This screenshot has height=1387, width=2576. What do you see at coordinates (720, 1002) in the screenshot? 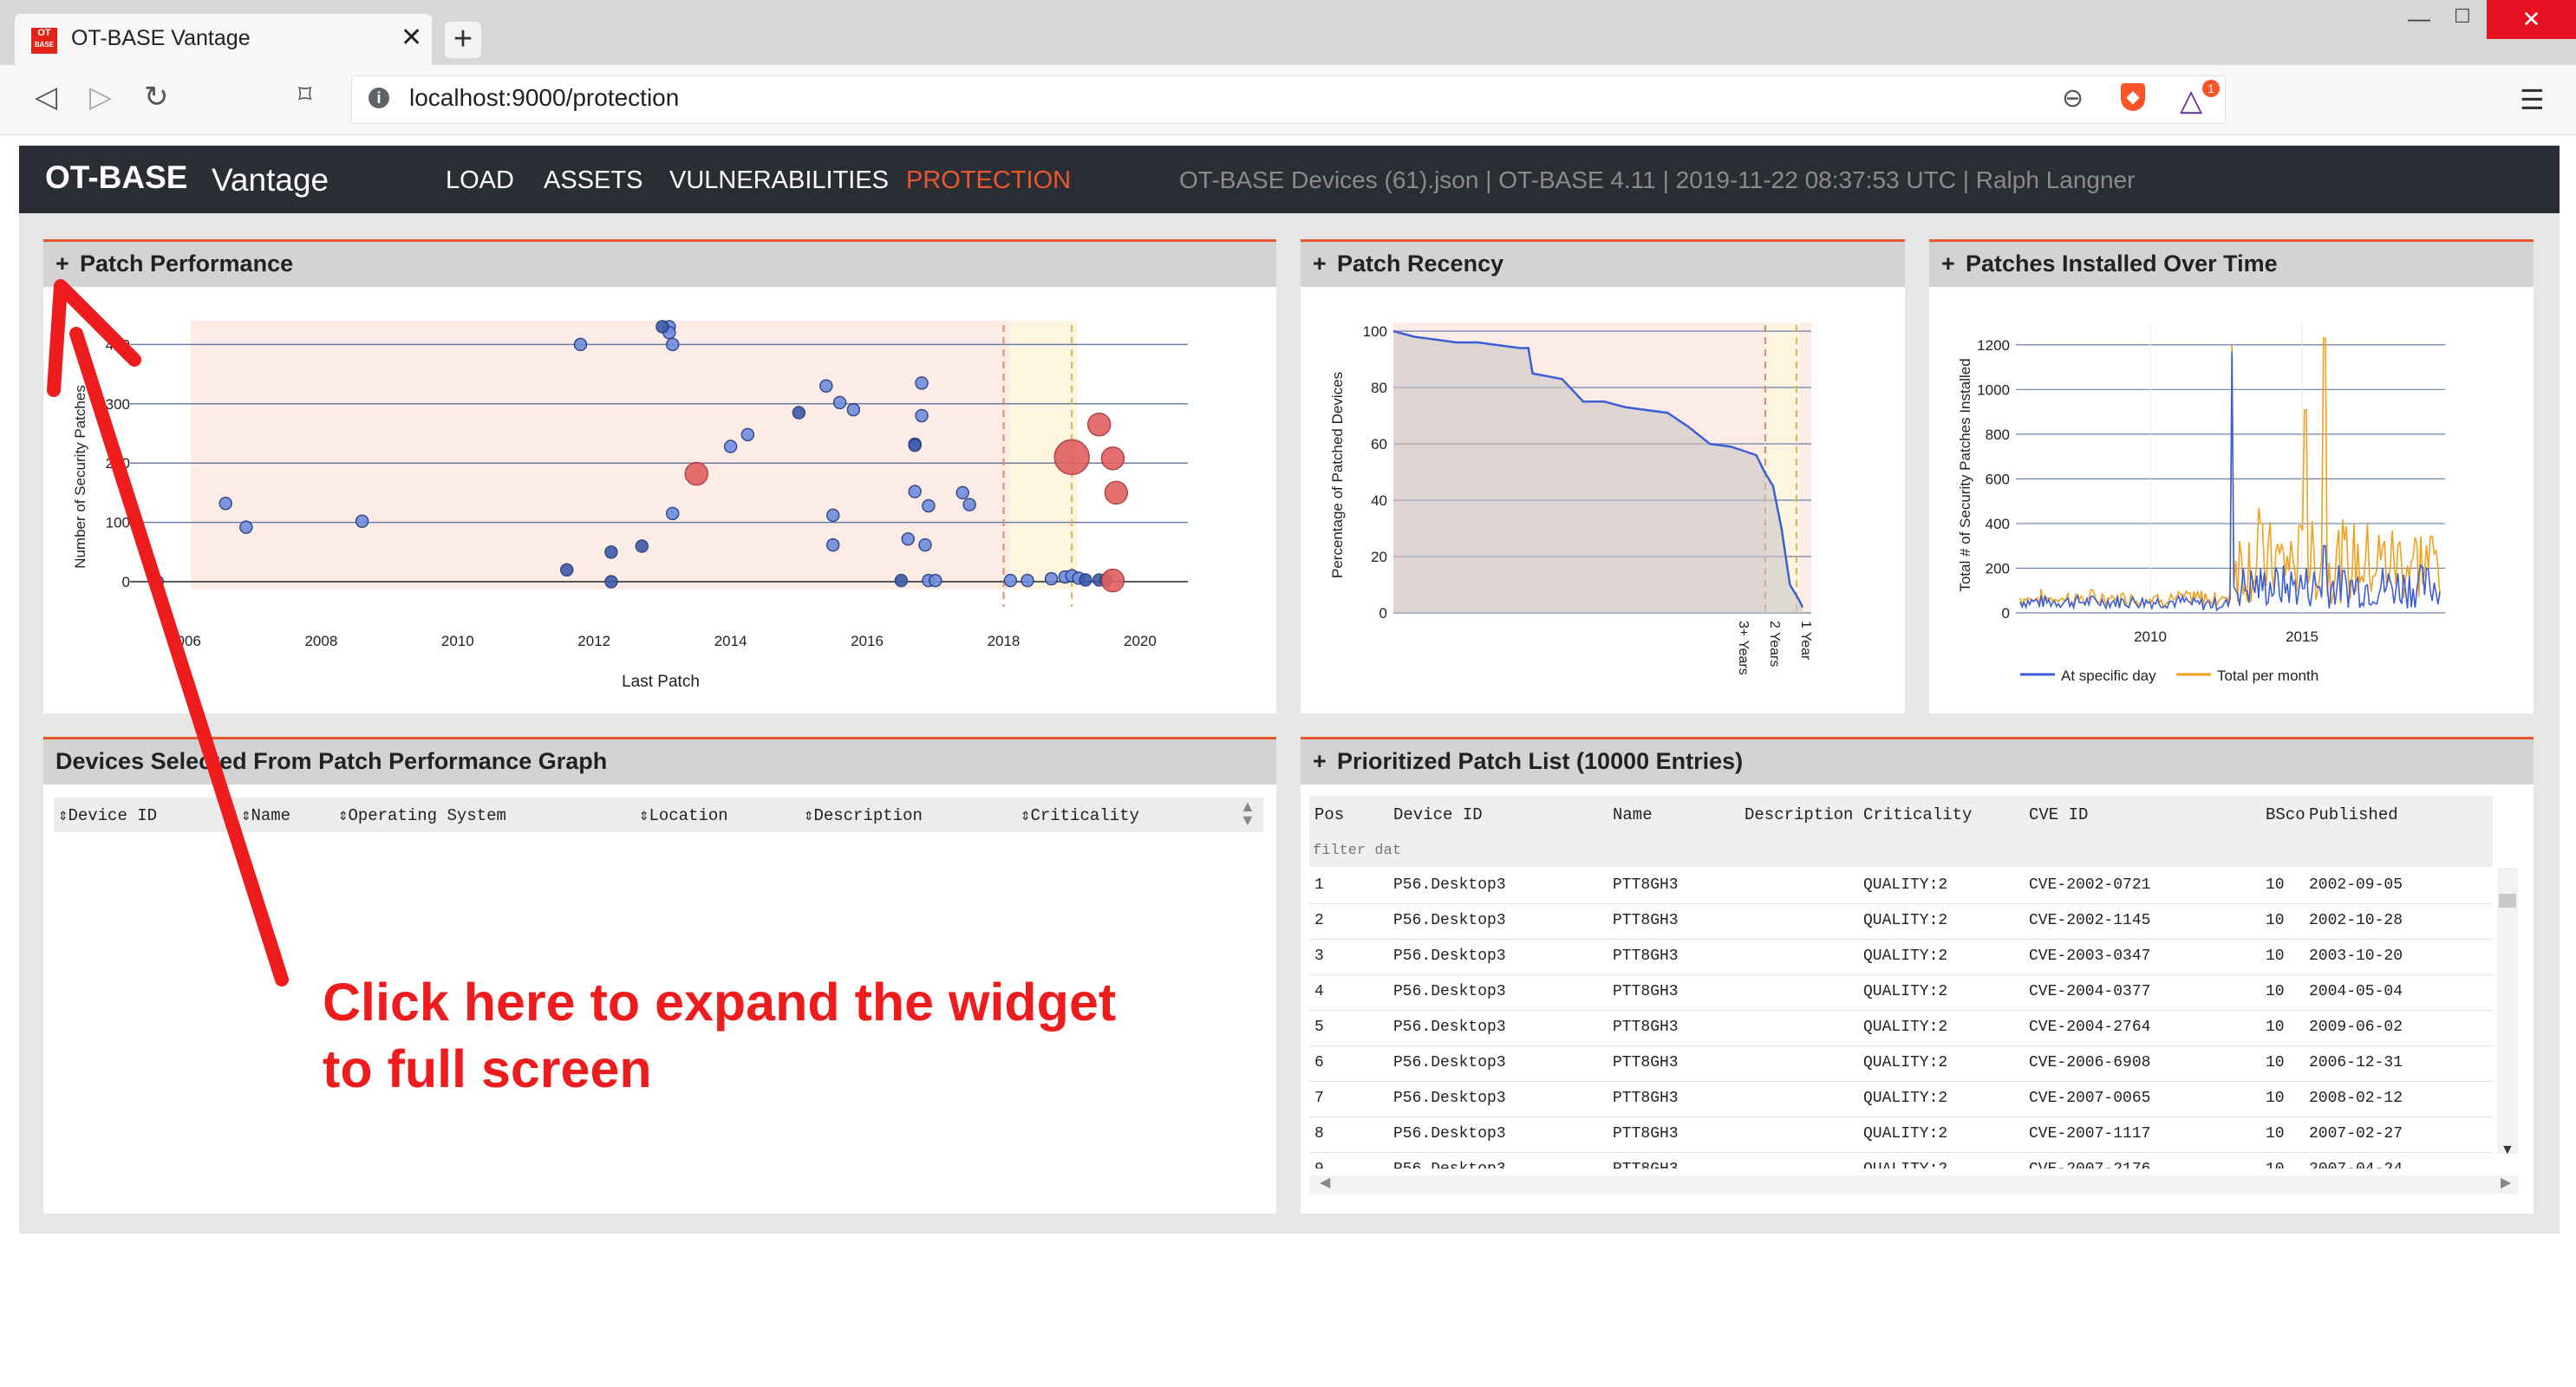
I see `annotation-line-1: Click here to expand the widget` at bounding box center [720, 1002].